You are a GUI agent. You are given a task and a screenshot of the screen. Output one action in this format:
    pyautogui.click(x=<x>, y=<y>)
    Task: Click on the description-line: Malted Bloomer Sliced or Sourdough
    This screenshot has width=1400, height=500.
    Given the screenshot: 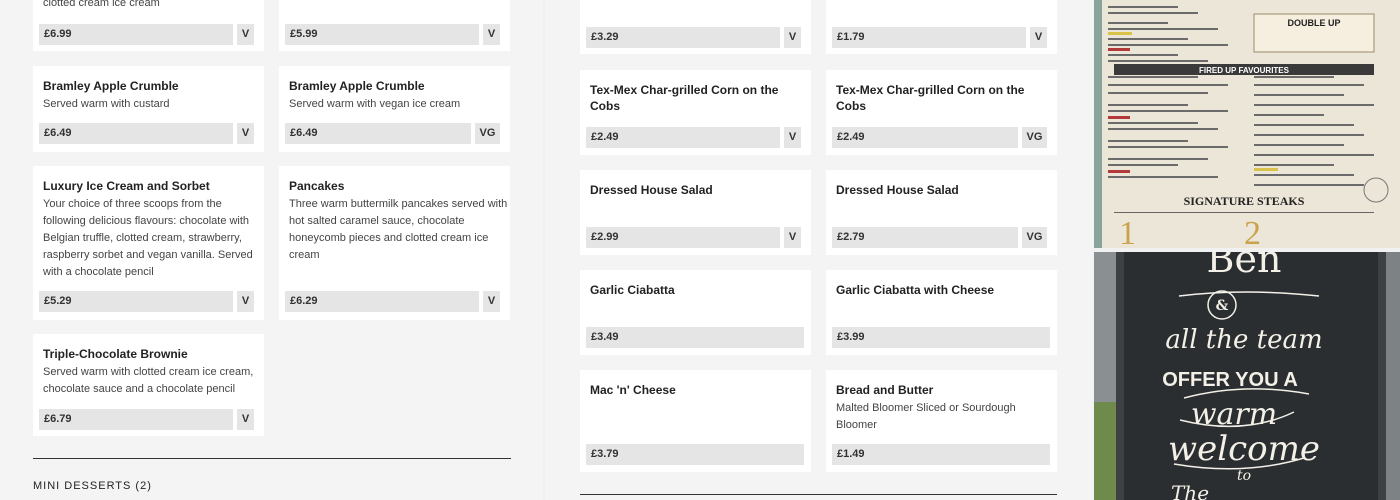 What is the action you would take?
    pyautogui.click(x=926, y=408)
    